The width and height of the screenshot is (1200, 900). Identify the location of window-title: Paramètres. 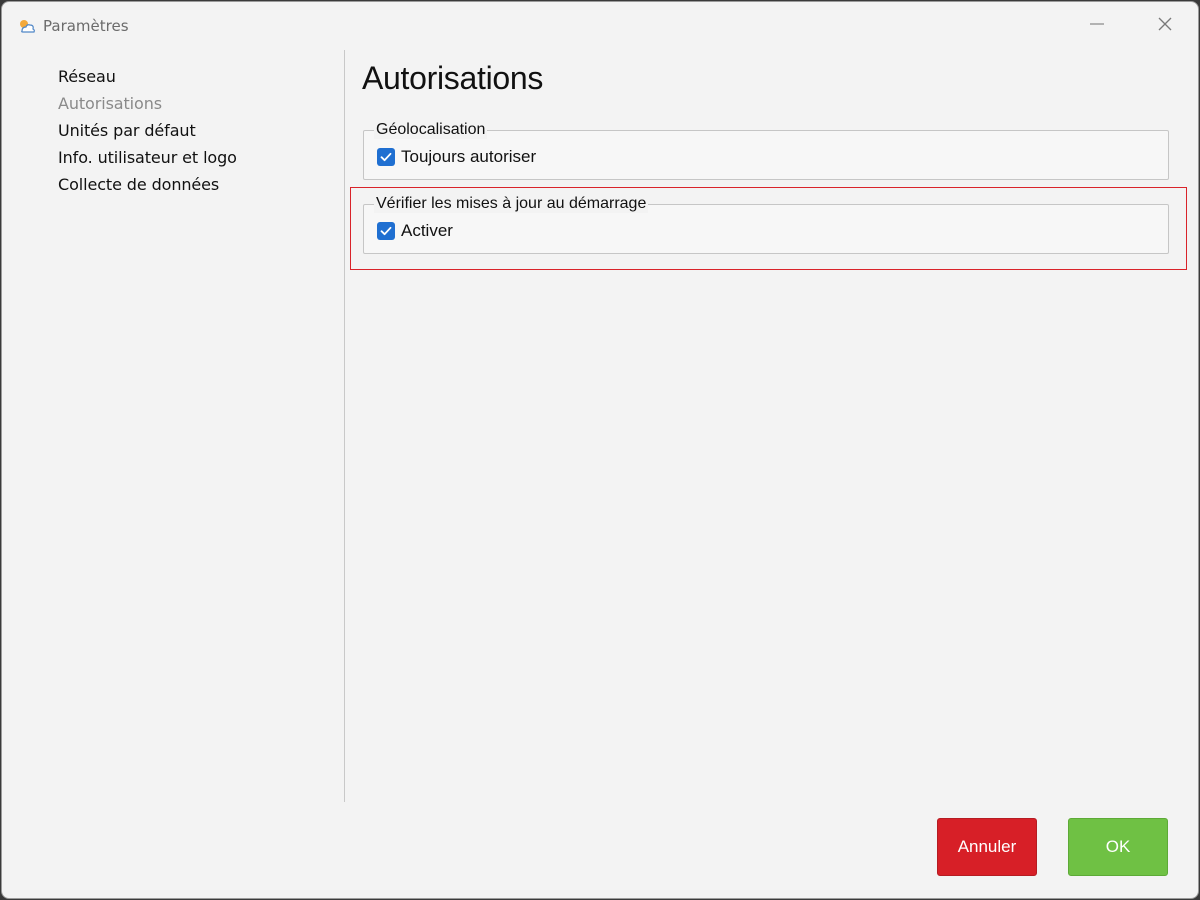
(86, 26).